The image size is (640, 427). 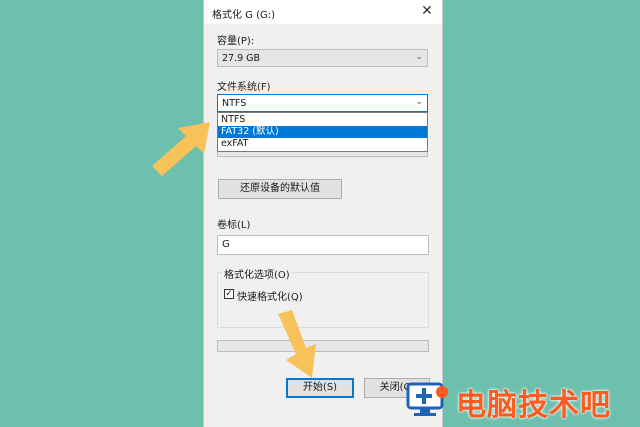 I want to click on start-button: 开始(S), so click(x=320, y=388).